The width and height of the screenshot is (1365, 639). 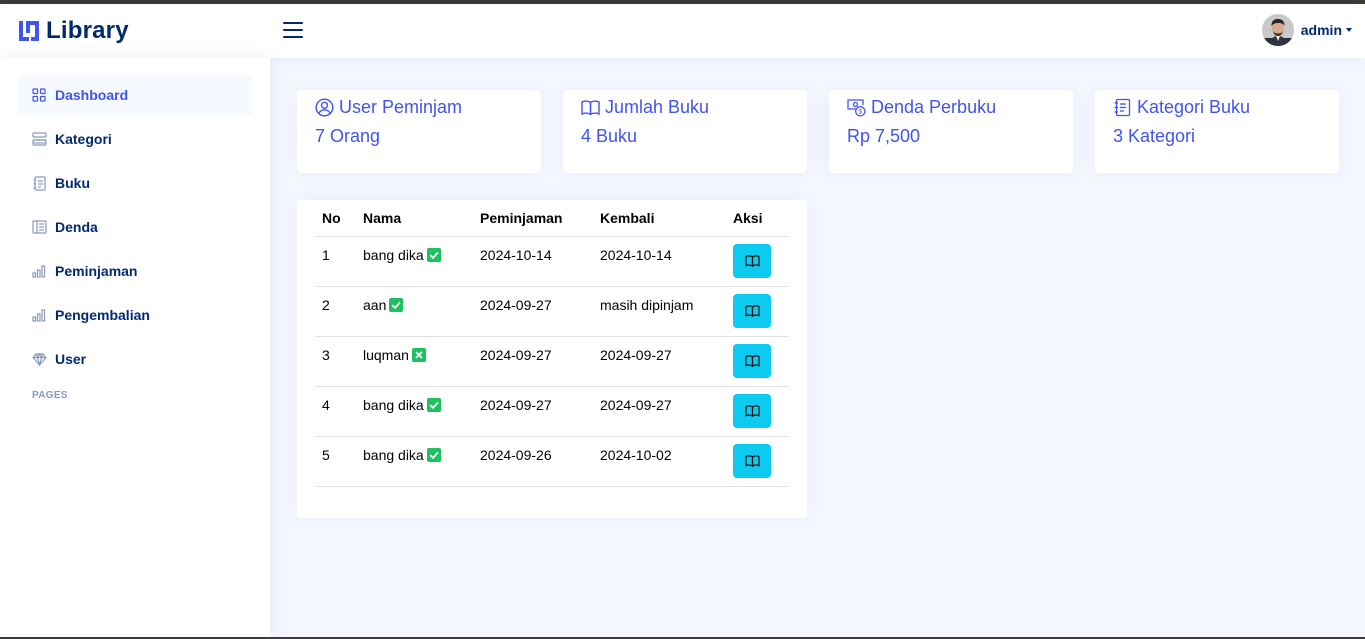 What do you see at coordinates (659, 311) in the screenshot?
I see `cell-kembali: masih dipinjam` at bounding box center [659, 311].